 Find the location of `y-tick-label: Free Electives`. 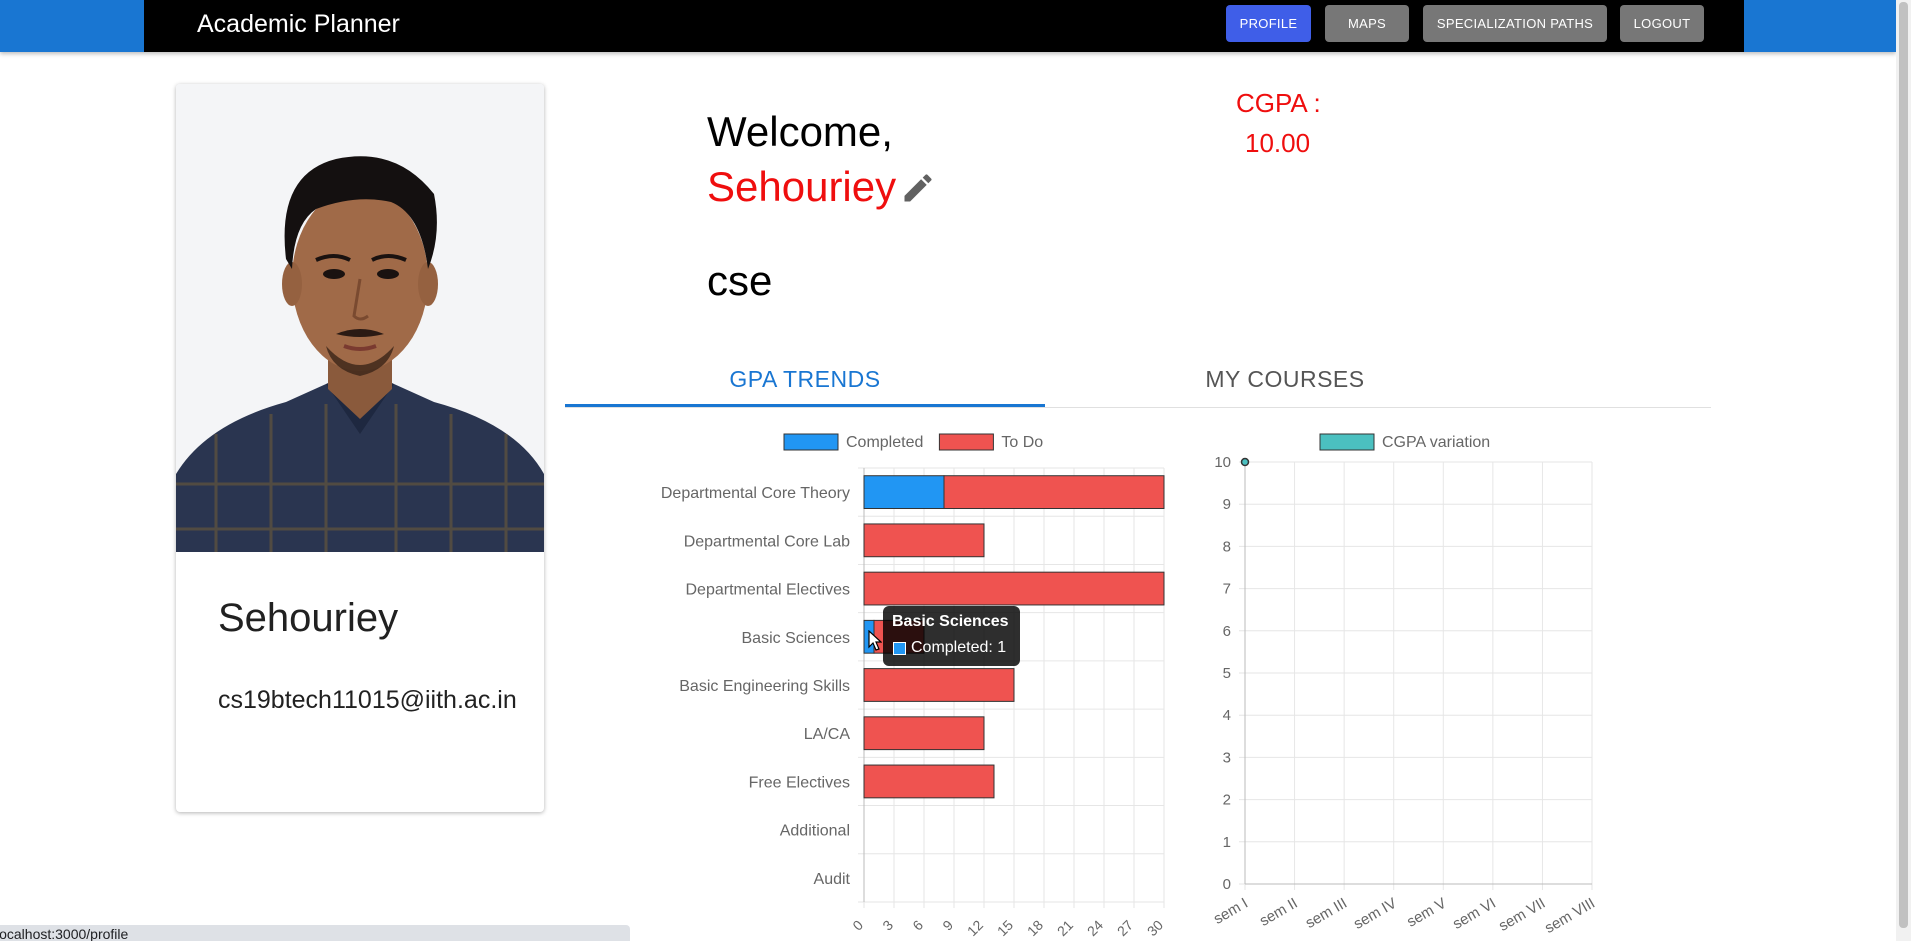

y-tick-label: Free Electives is located at coordinates (799, 782).